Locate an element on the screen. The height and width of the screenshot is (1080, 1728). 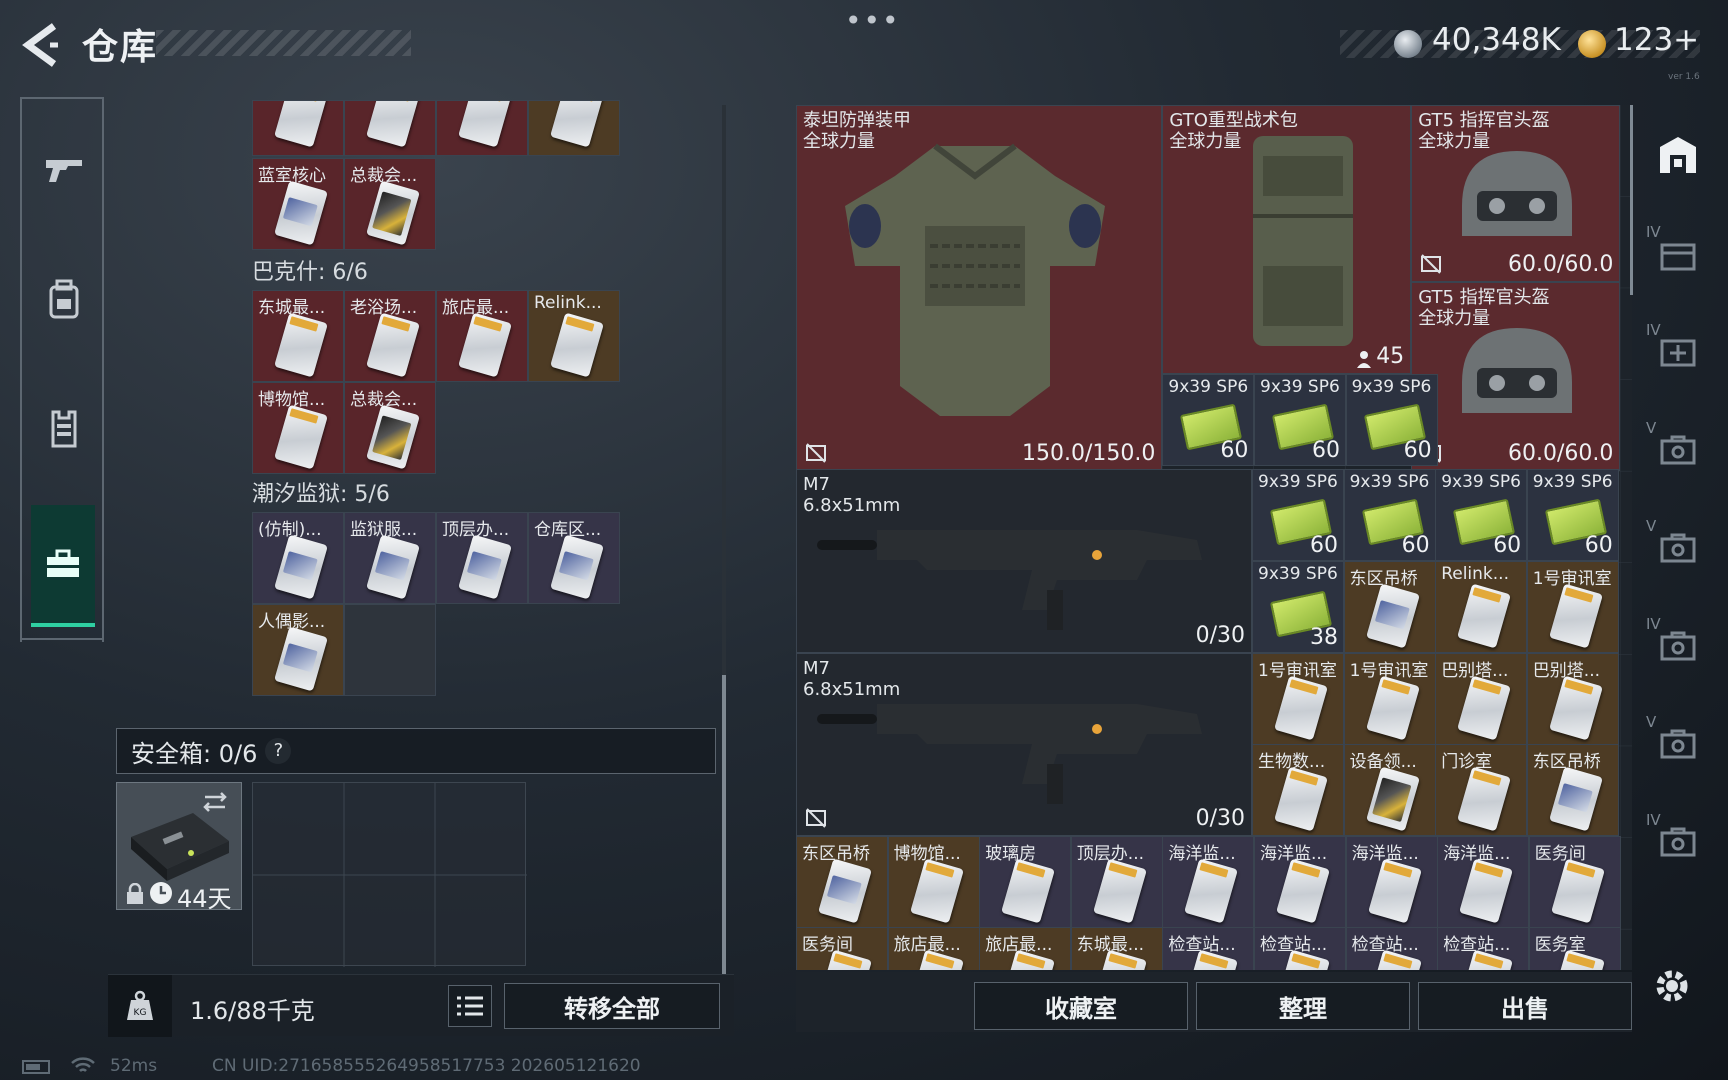
ammo-cell: 9x39 SP6 38 is located at coordinates (1298, 607).